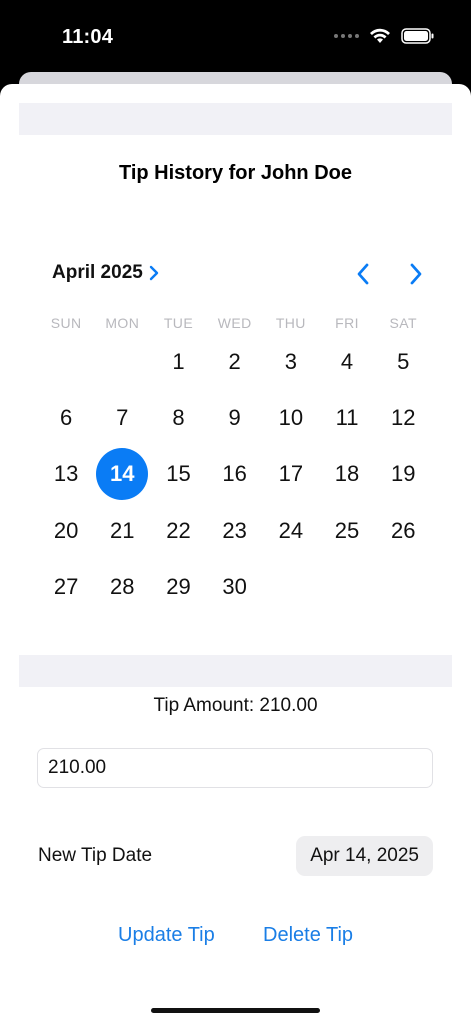 This screenshot has height=1024, width=471. I want to click on calendar-day: 6, so click(66, 418).